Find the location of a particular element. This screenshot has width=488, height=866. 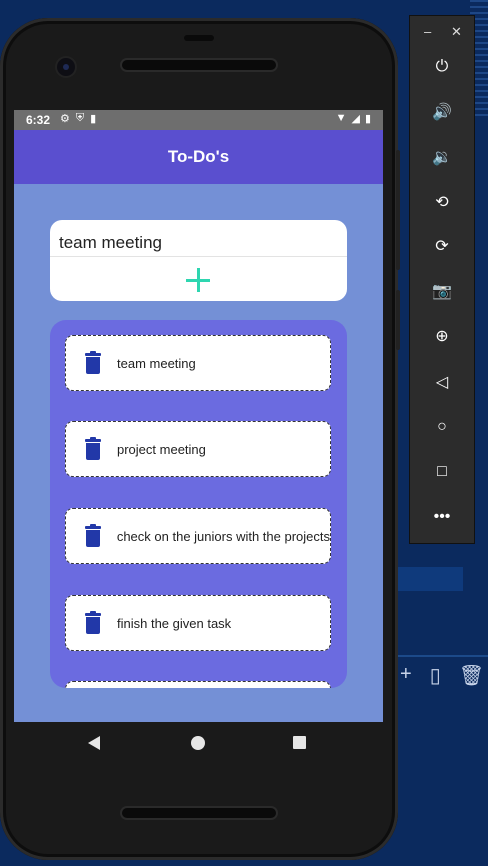

todo-item: finish the given task is located at coordinates (198, 623).